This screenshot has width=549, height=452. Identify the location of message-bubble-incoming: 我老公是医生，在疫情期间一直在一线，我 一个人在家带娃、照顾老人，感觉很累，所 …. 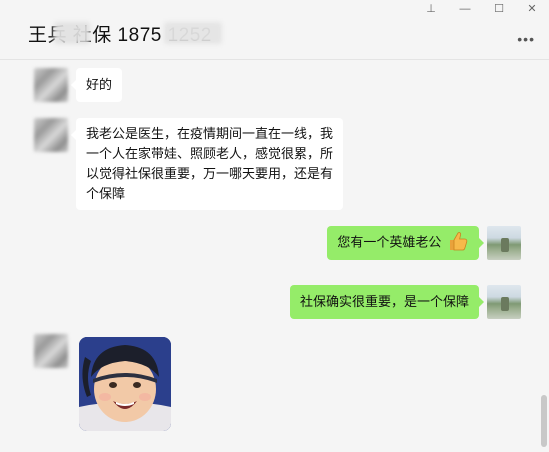
(207, 164).